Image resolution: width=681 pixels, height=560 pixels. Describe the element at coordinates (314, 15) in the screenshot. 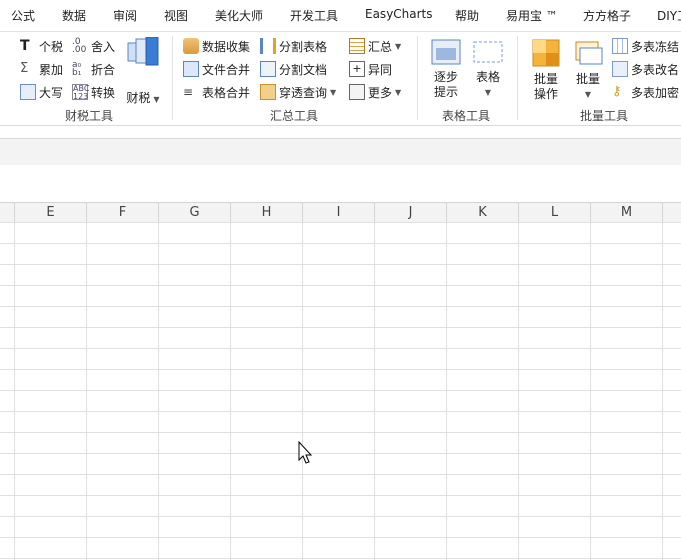

I see `menu-developer: 开发工具` at that location.